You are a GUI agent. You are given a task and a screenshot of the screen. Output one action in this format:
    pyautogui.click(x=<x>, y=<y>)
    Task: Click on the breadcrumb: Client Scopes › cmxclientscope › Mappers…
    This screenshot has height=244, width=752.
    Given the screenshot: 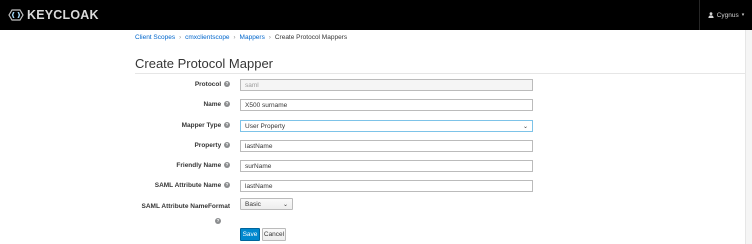 What is the action you would take?
    pyautogui.click(x=241, y=37)
    